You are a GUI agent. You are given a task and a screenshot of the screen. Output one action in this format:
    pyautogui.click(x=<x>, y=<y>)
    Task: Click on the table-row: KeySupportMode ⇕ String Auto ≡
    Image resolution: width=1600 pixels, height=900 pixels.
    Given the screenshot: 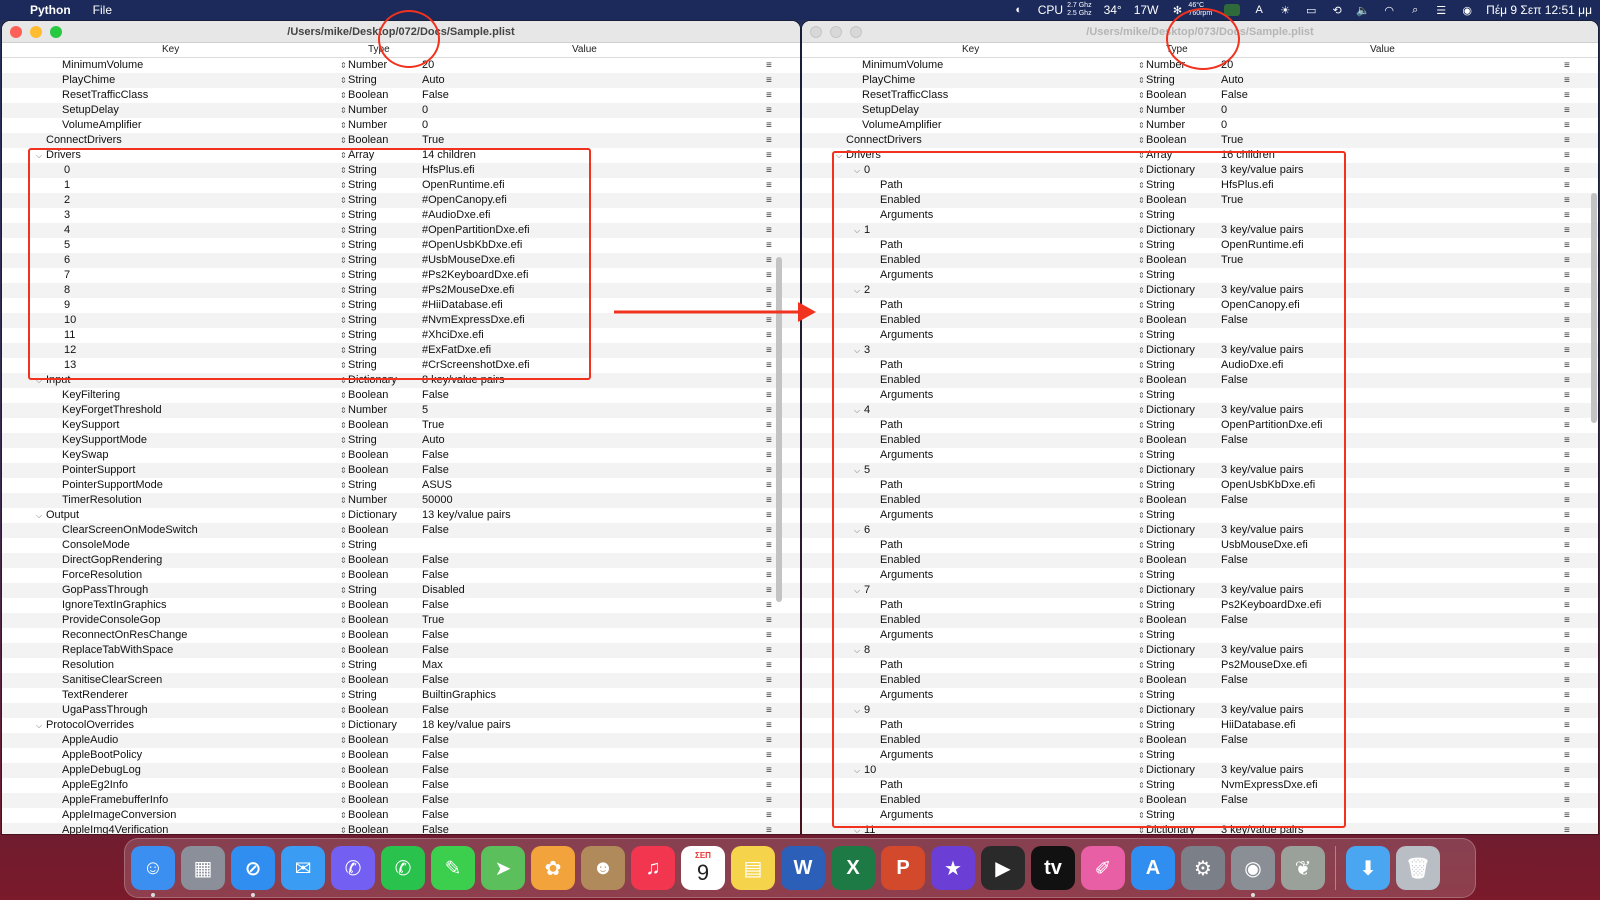 What is the action you would take?
    pyautogui.click(x=401, y=440)
    